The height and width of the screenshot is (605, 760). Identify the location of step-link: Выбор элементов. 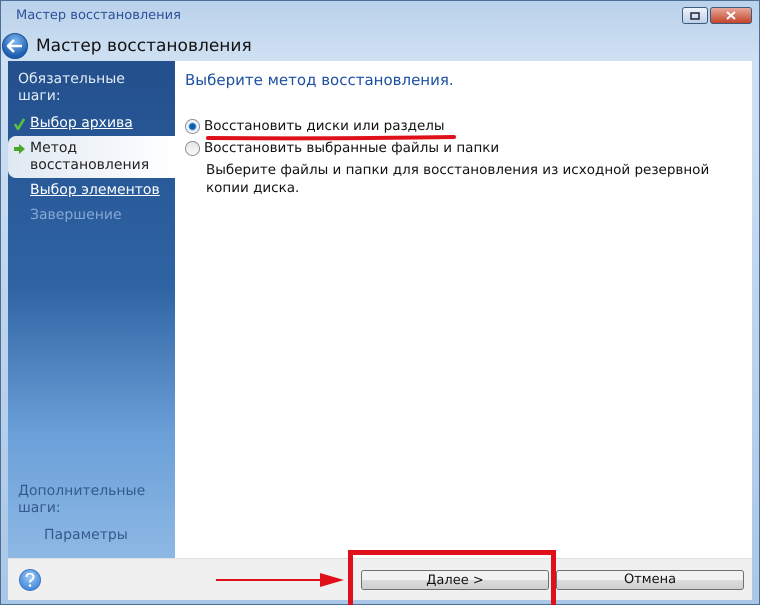
(95, 190).